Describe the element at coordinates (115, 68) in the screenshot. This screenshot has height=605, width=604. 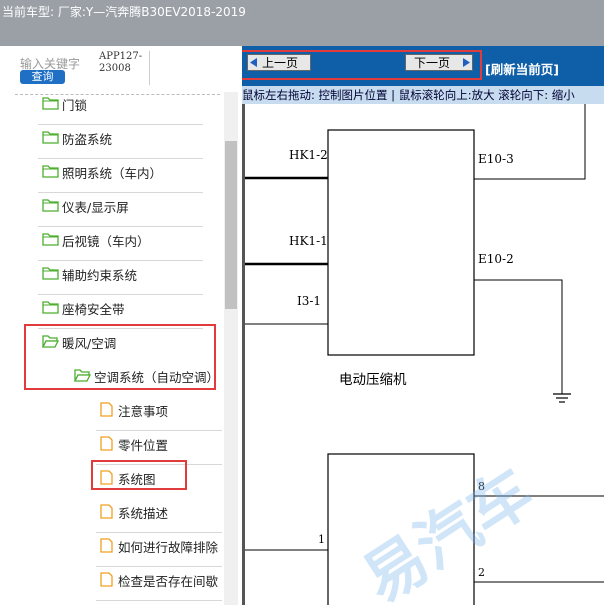
I see `app-code-line2: 23008` at that location.